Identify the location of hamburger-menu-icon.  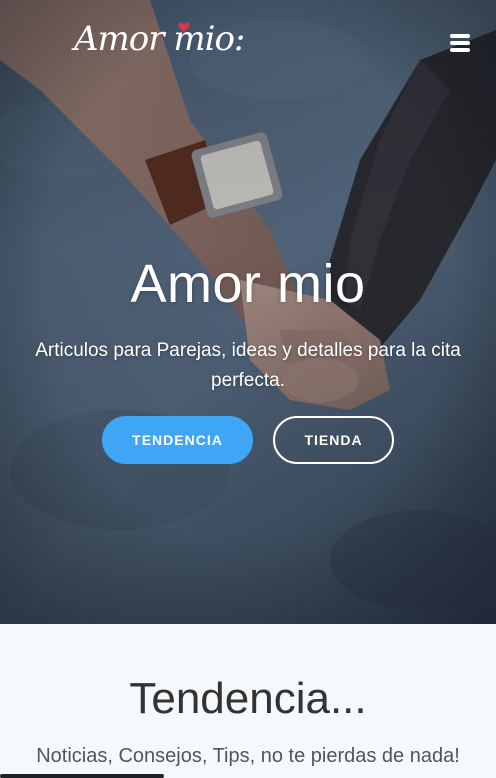
(461, 42).